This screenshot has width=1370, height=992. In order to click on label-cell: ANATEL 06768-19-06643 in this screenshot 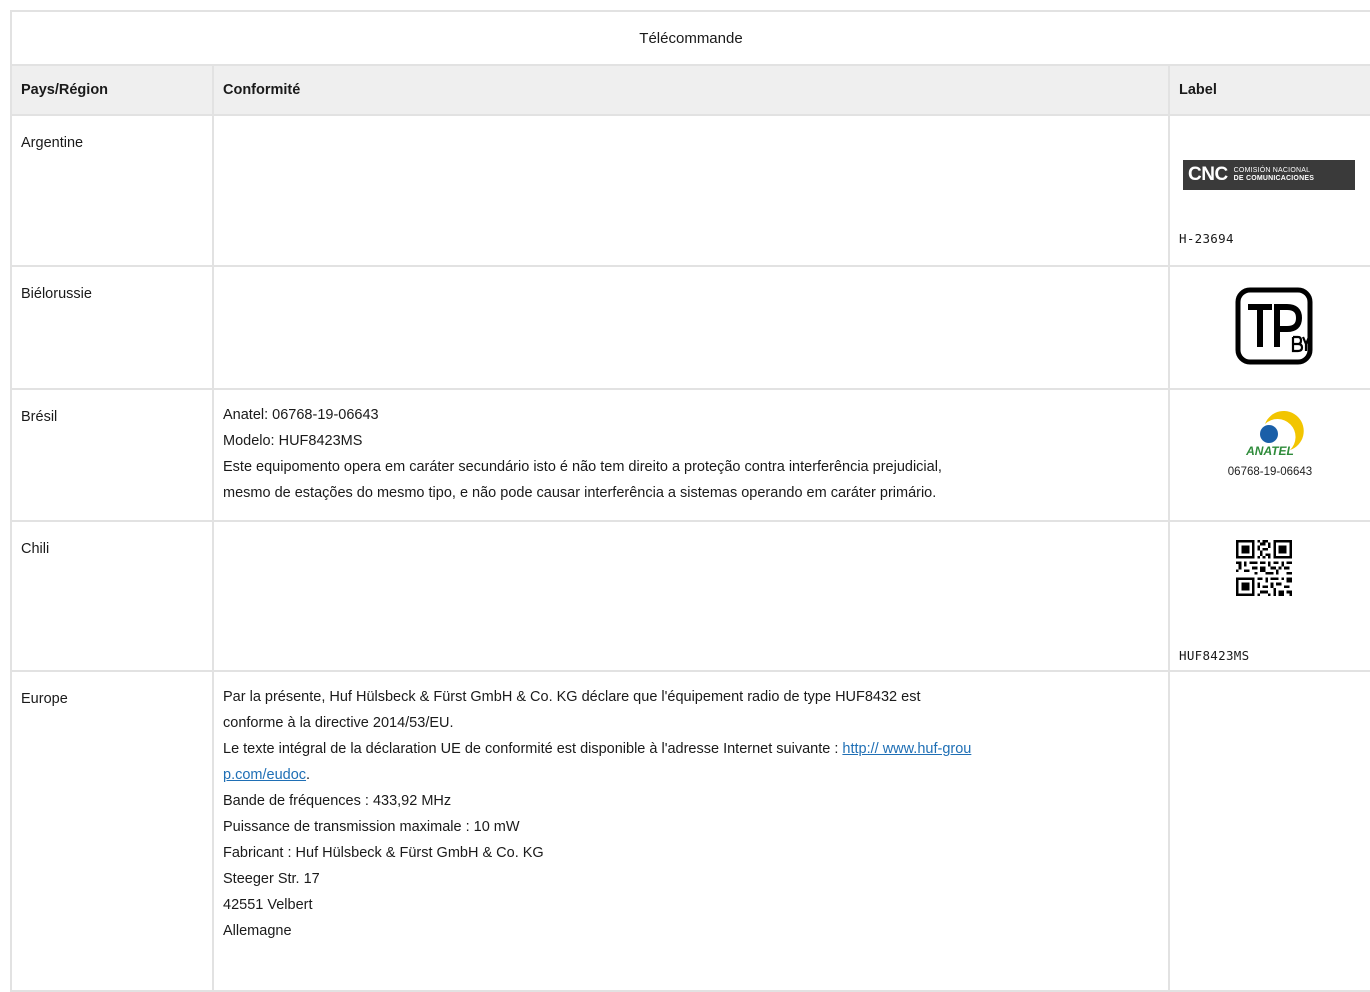, I will do `click(1269, 455)`.